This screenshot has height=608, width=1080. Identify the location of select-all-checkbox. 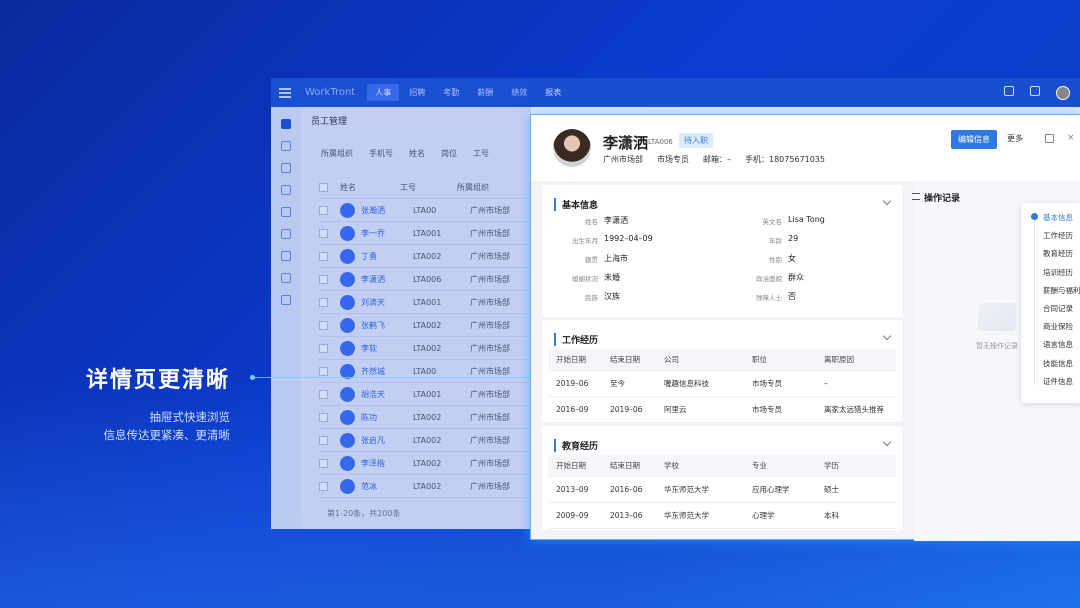
(323, 187).